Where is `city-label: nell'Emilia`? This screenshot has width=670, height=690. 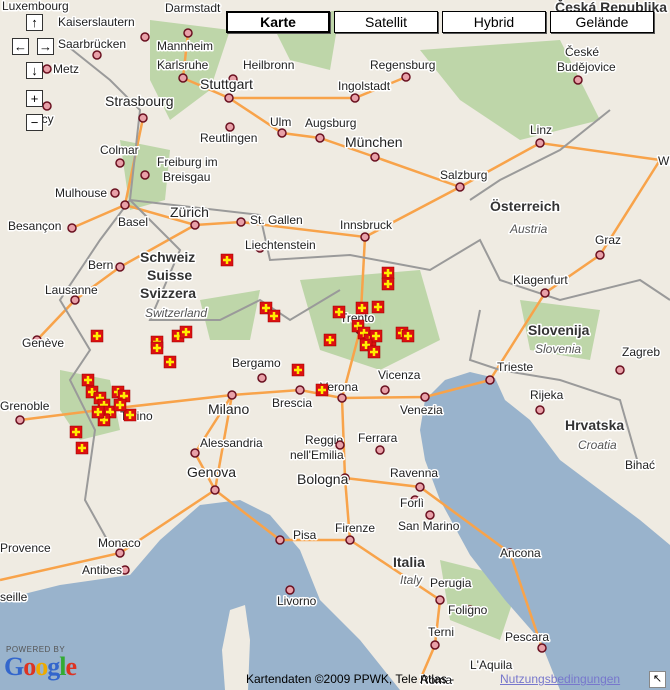
city-label: nell'Emilia is located at coordinates (317, 455).